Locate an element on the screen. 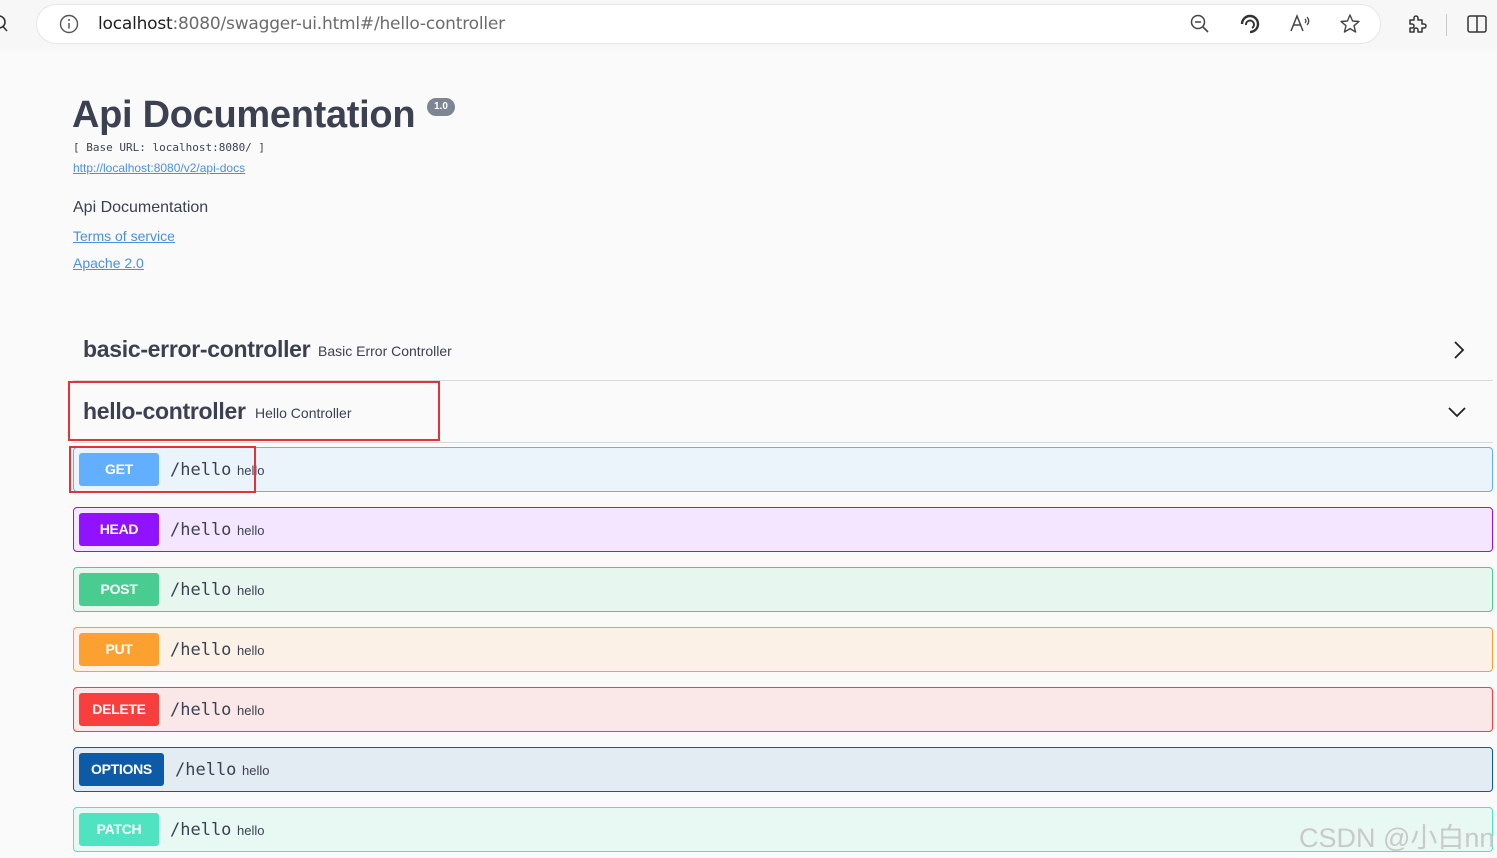 The width and height of the screenshot is (1497, 858). method-badge-post: POST is located at coordinates (119, 589).